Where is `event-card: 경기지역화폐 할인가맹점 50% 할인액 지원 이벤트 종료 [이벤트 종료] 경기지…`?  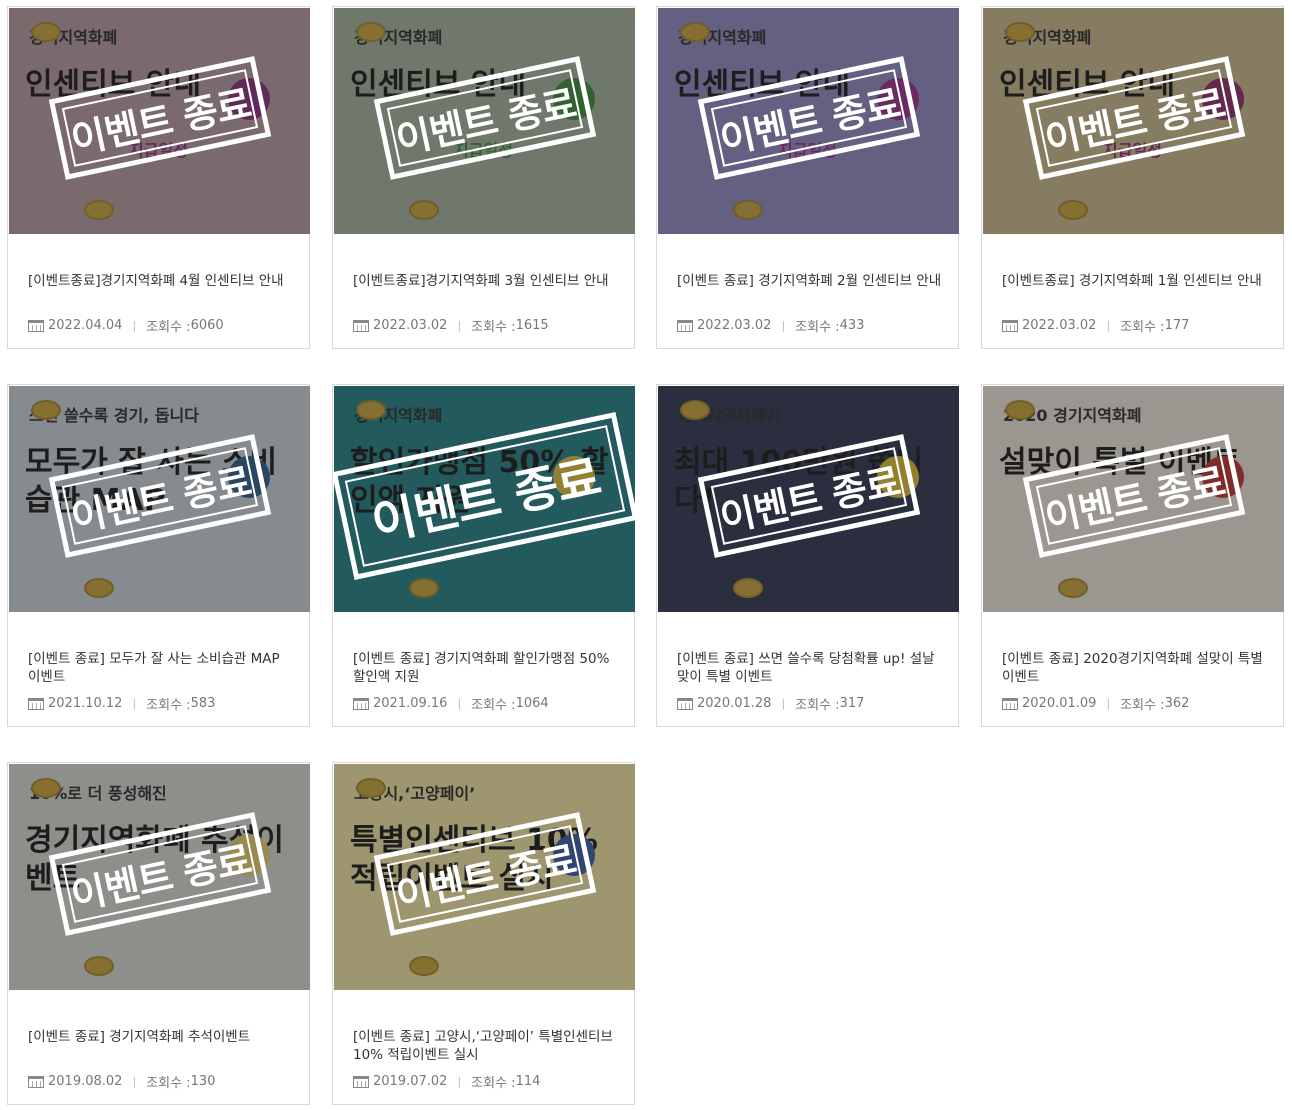 event-card: 경기지역화폐 할인가맹점 50% 할인액 지원 이벤트 종료 [이벤트 종료] 경기지… is located at coordinates (483, 555).